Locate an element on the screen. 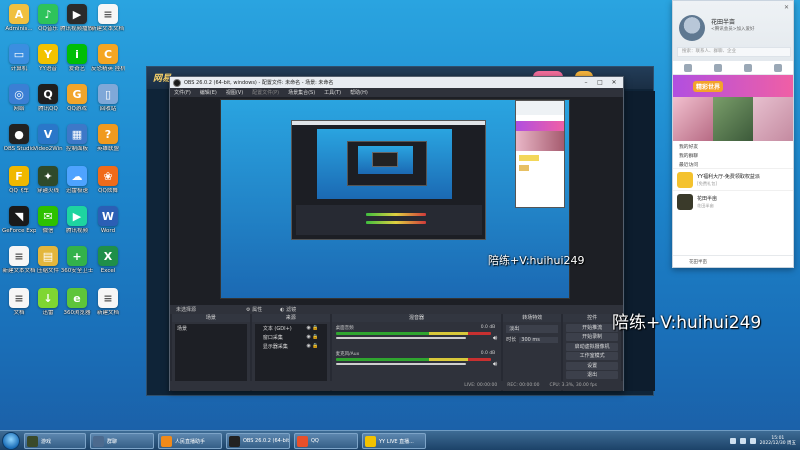  qq-row-recent: 最近访问 is located at coordinates (733, 163).